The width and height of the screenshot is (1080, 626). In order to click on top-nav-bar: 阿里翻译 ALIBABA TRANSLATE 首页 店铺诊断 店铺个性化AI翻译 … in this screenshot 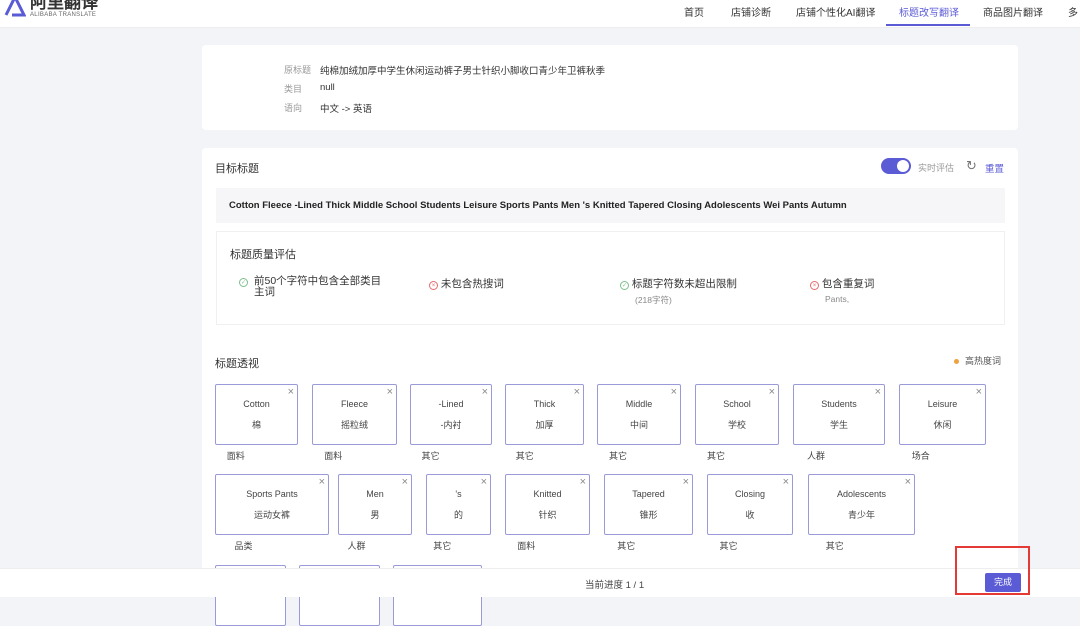, I will do `click(540, 14)`.